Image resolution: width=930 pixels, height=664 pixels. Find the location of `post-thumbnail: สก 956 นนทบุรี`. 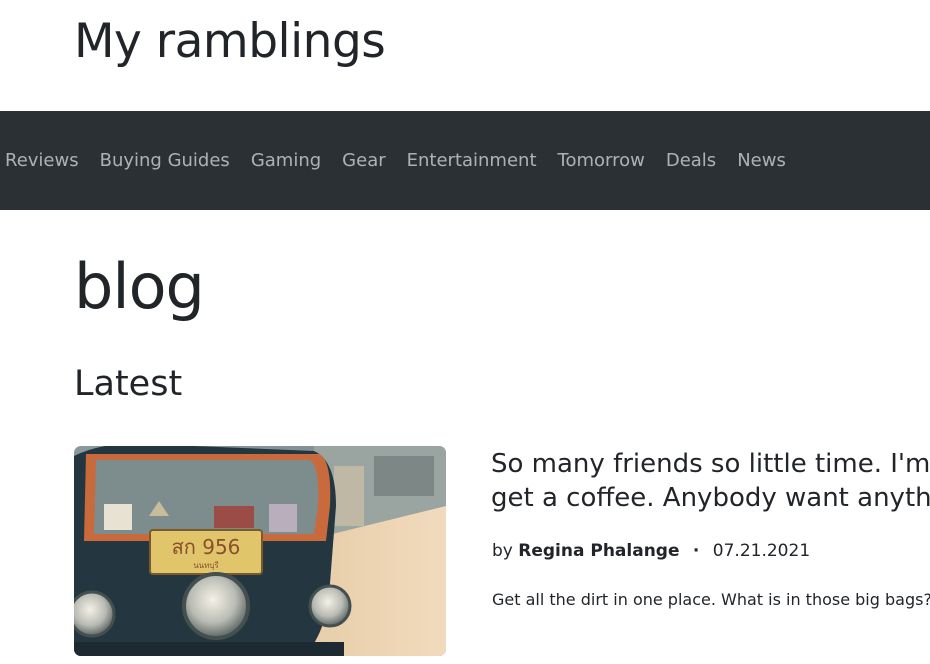

post-thumbnail: สก 956 นนทบุรี is located at coordinates (260, 551).